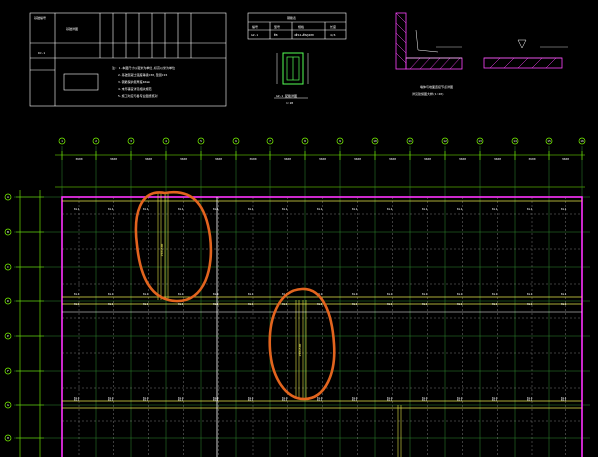 The height and width of the screenshot is (457, 598). I want to click on grid-number: 11, so click(410, 141).